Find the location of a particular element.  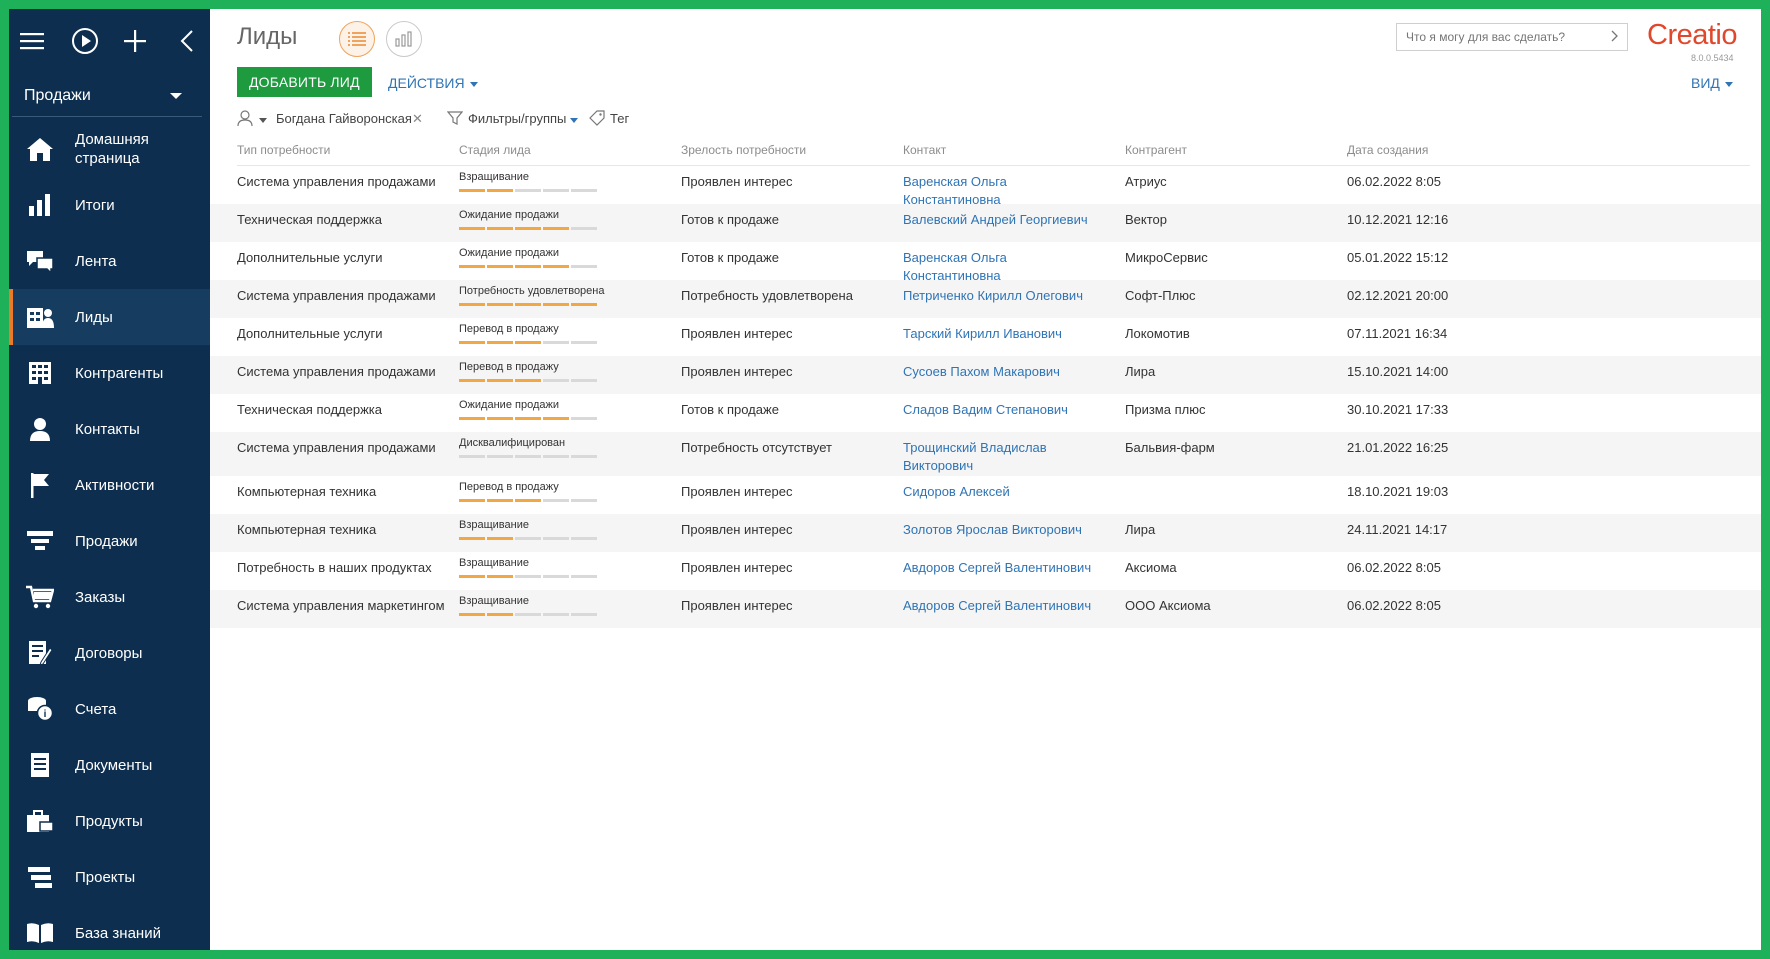

projects-icon is located at coordinates (40, 877).